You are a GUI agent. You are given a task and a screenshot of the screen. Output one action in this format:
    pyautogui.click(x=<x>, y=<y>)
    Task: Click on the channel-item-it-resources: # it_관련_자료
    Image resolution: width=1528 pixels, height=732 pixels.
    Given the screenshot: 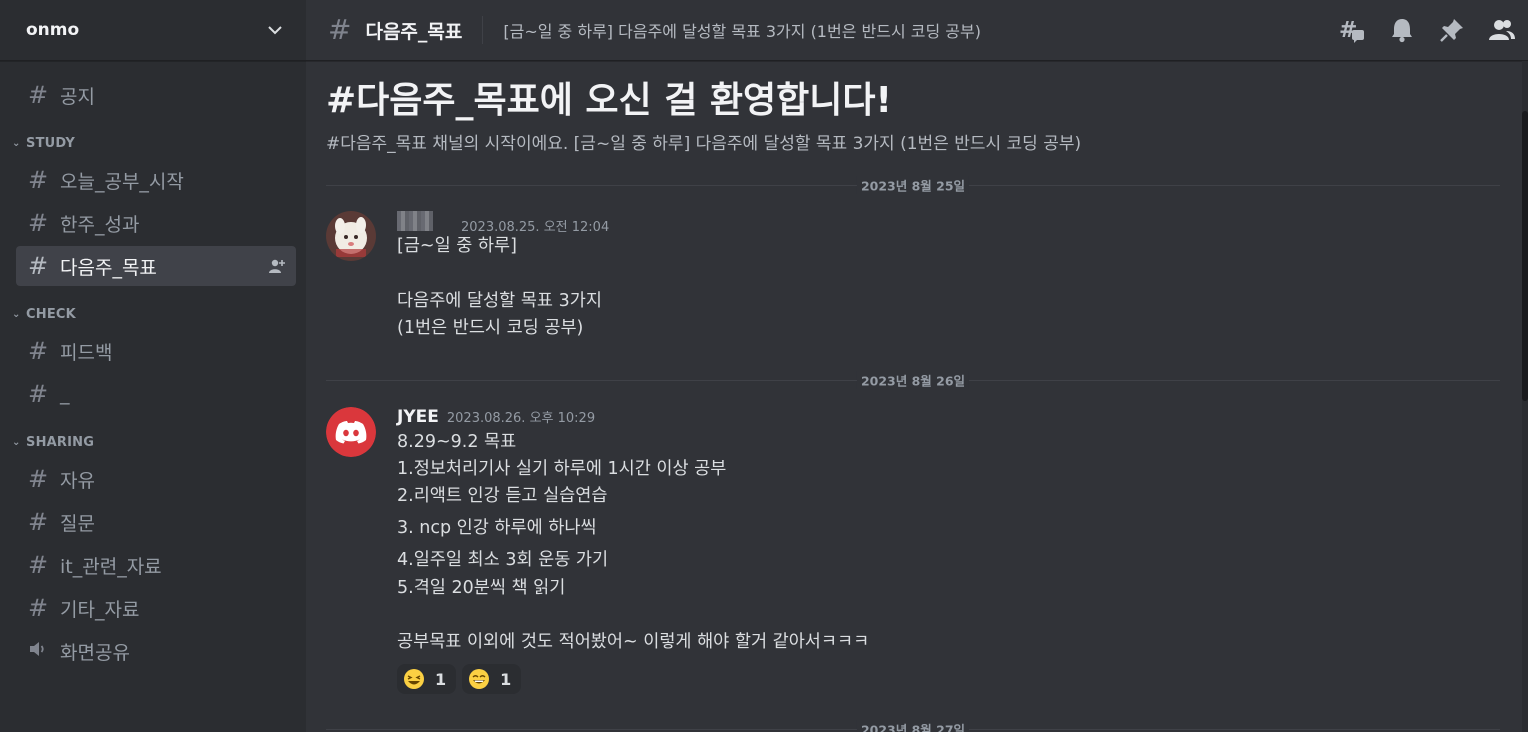 What is the action you would take?
    pyautogui.click(x=156, y=565)
    